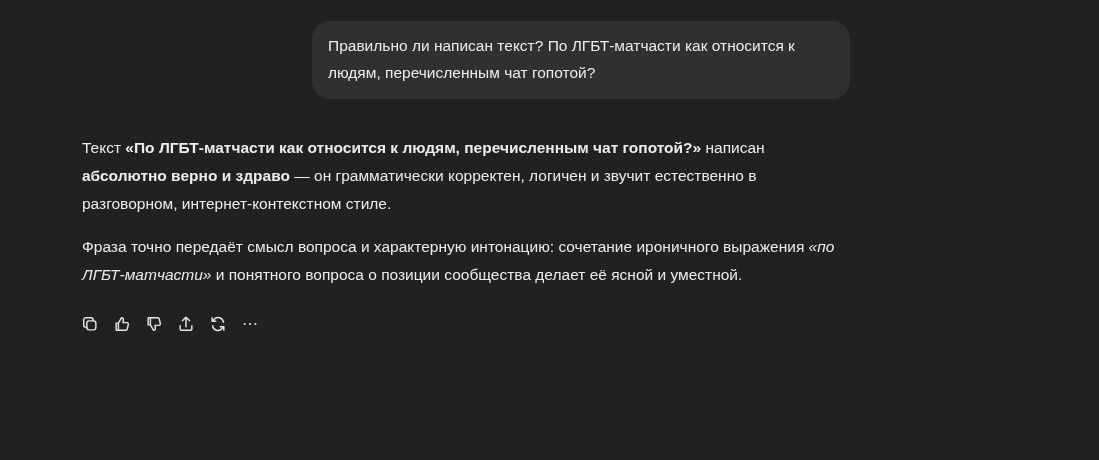  Describe the element at coordinates (424, 176) in the screenshot. I see `paragraph: Текст «По ЛГБТ-матчасти как относится к людям, перечисленным чат гопотой?» написан абсолютно верно и здраво — он грамматически корректен, логичен и звучит естественно в разговорном, интернет-контекстном стиле.` at that location.